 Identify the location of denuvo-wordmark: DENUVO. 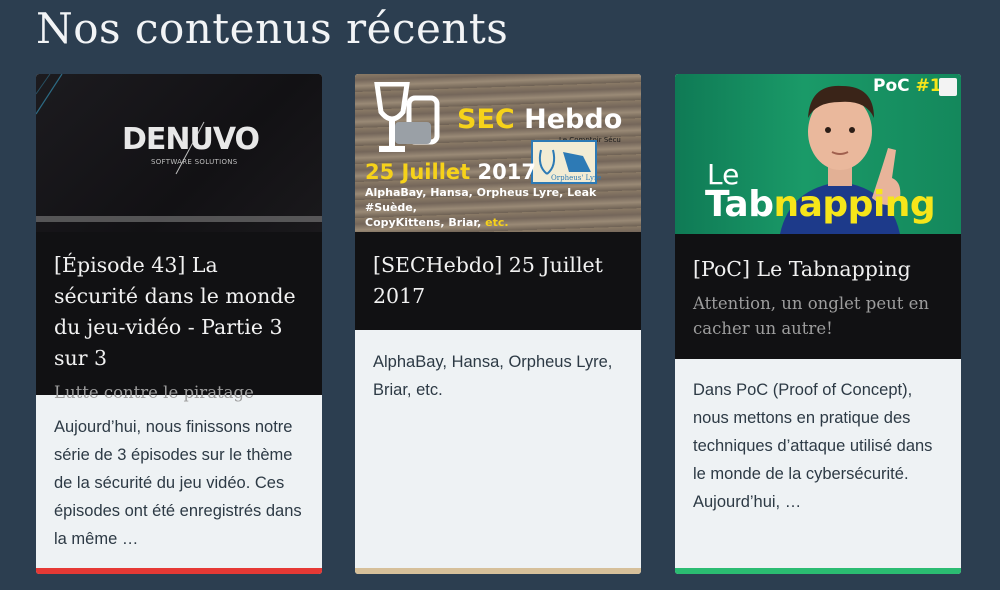
(191, 139).